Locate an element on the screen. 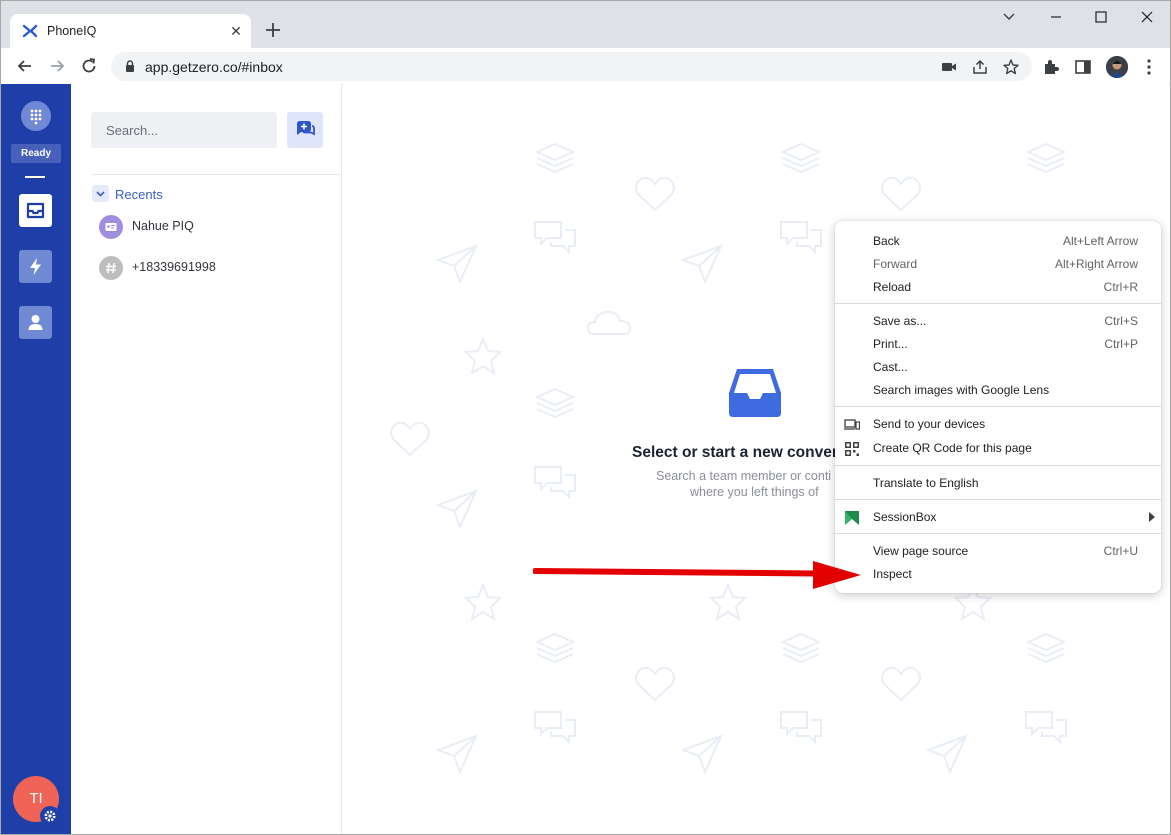 The height and width of the screenshot is (835, 1171). dialpad-icon is located at coordinates (36, 117).